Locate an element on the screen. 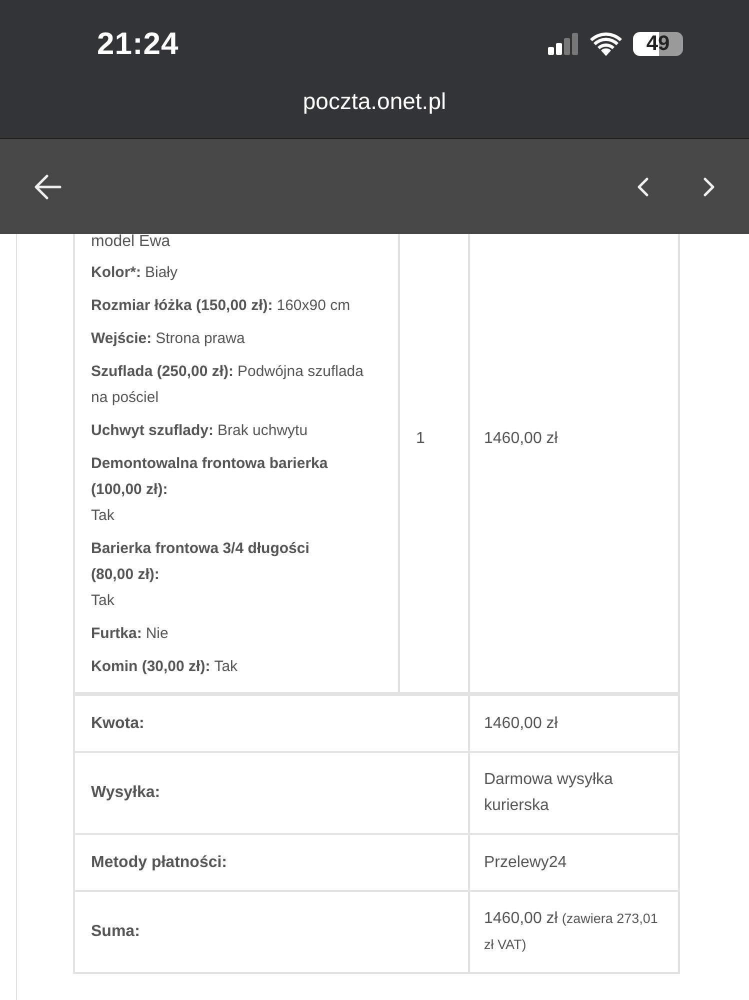  total-label: Wysyłka: is located at coordinates (272, 793).